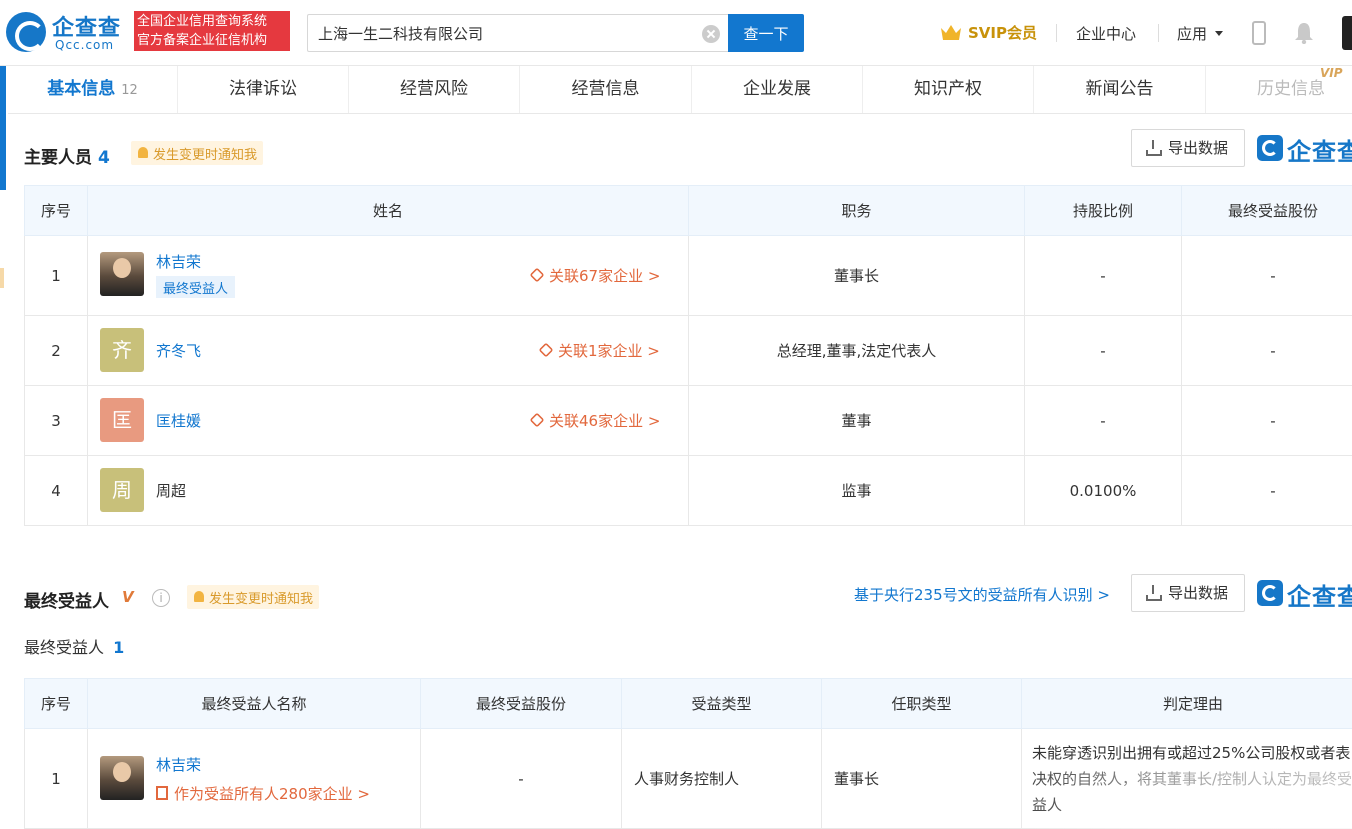  Describe the element at coordinates (178, 420) in the screenshot. I see `person-name-link: 匡桂媛` at that location.